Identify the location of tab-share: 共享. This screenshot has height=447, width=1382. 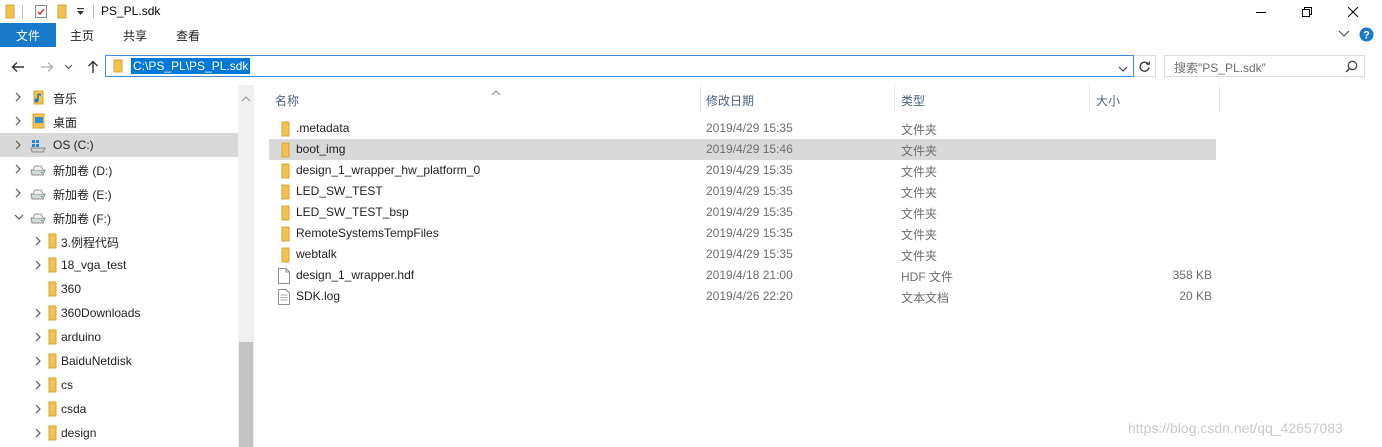
(135, 35).